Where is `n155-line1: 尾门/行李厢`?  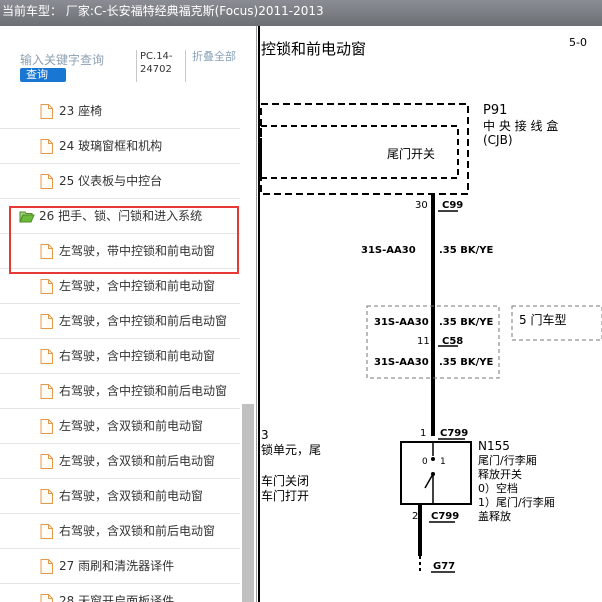
n155-line1: 尾门/行李厢 is located at coordinates (507, 460).